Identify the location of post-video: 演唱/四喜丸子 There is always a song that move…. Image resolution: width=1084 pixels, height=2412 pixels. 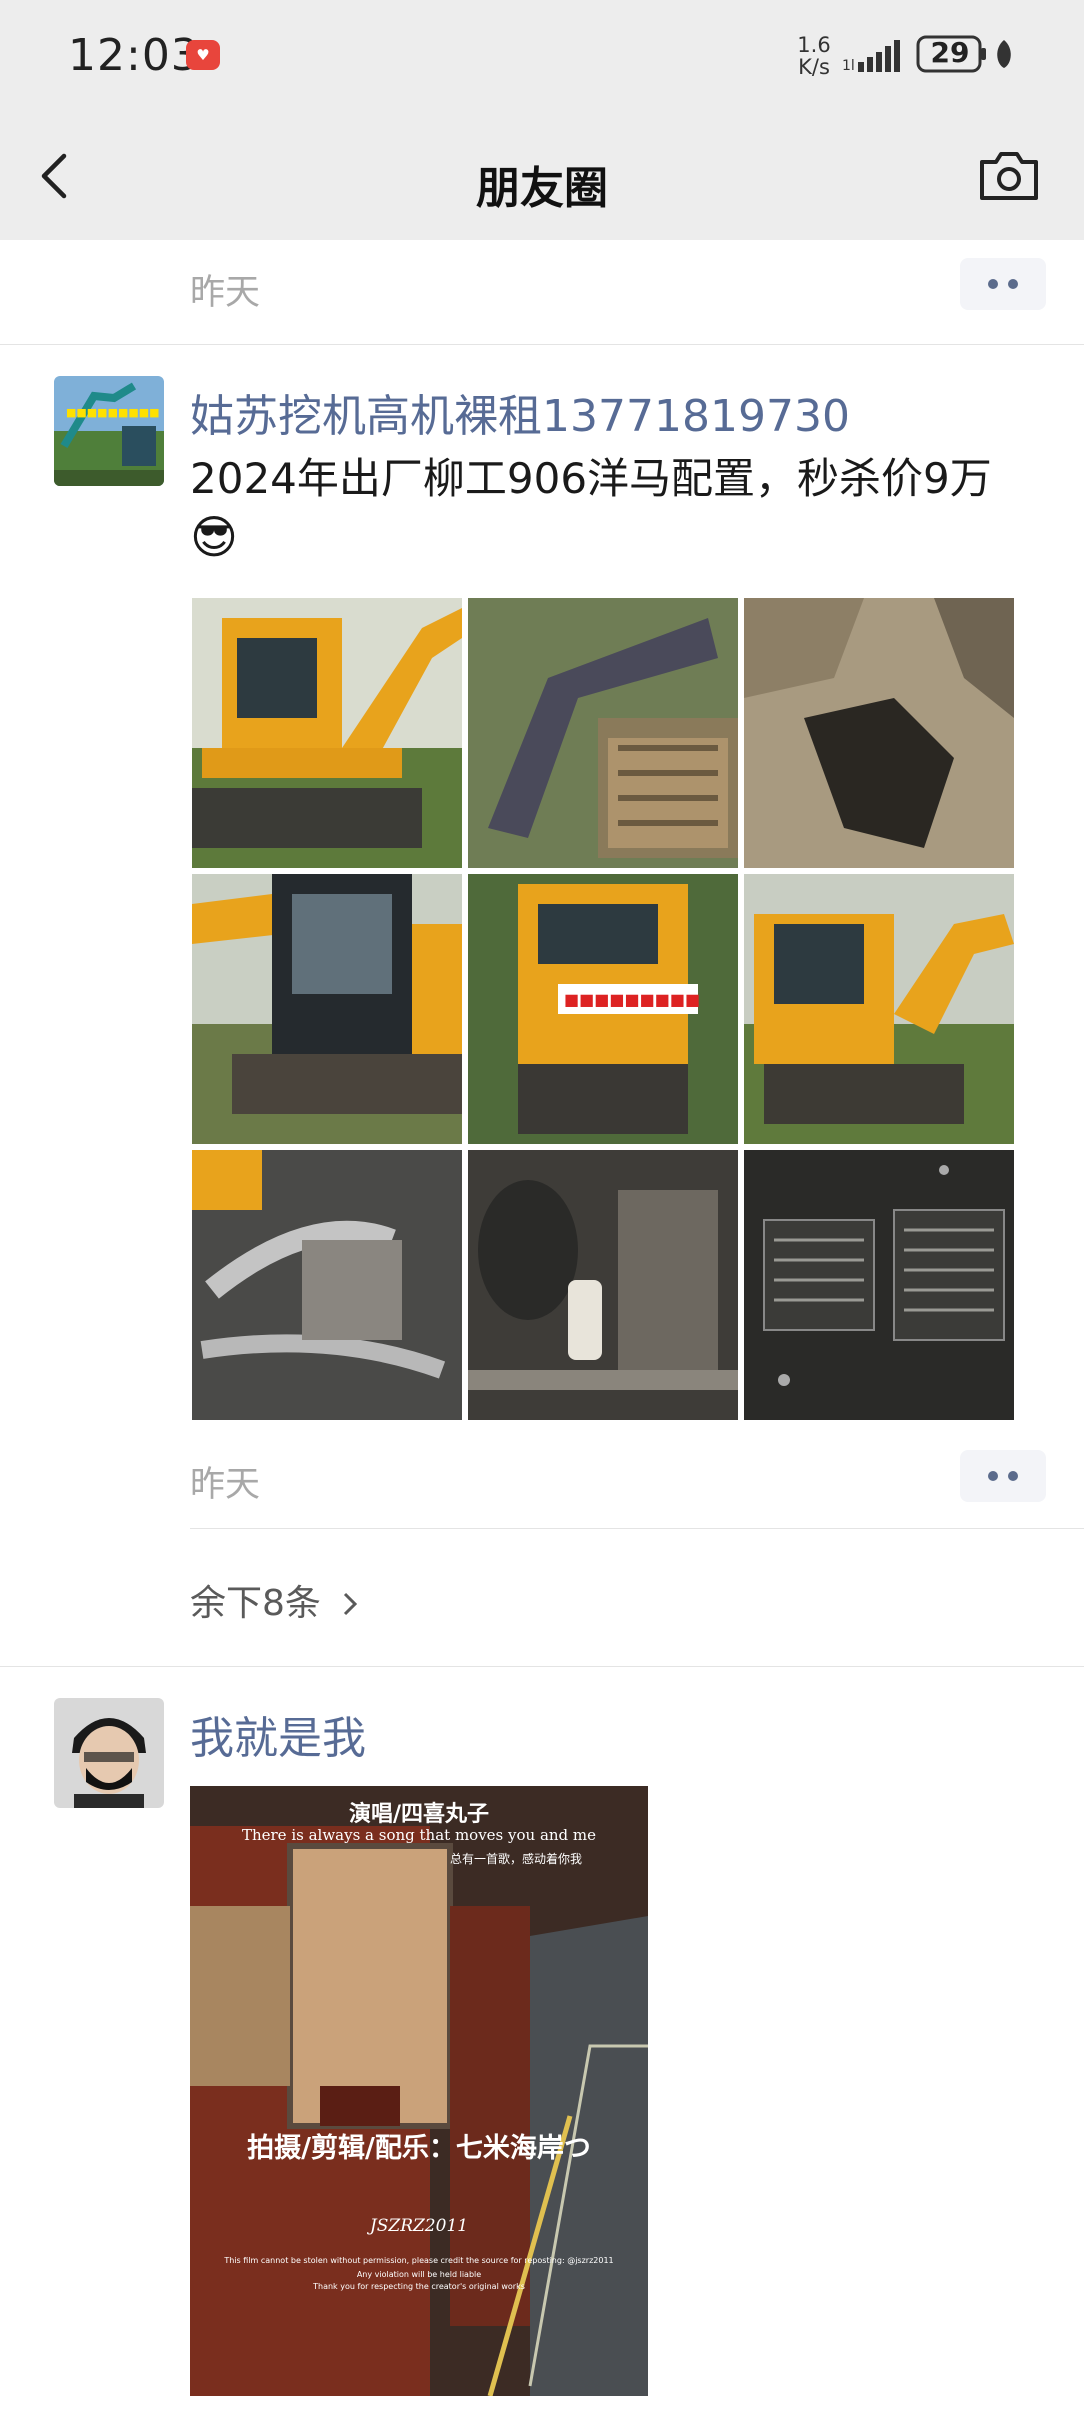
(419, 2091).